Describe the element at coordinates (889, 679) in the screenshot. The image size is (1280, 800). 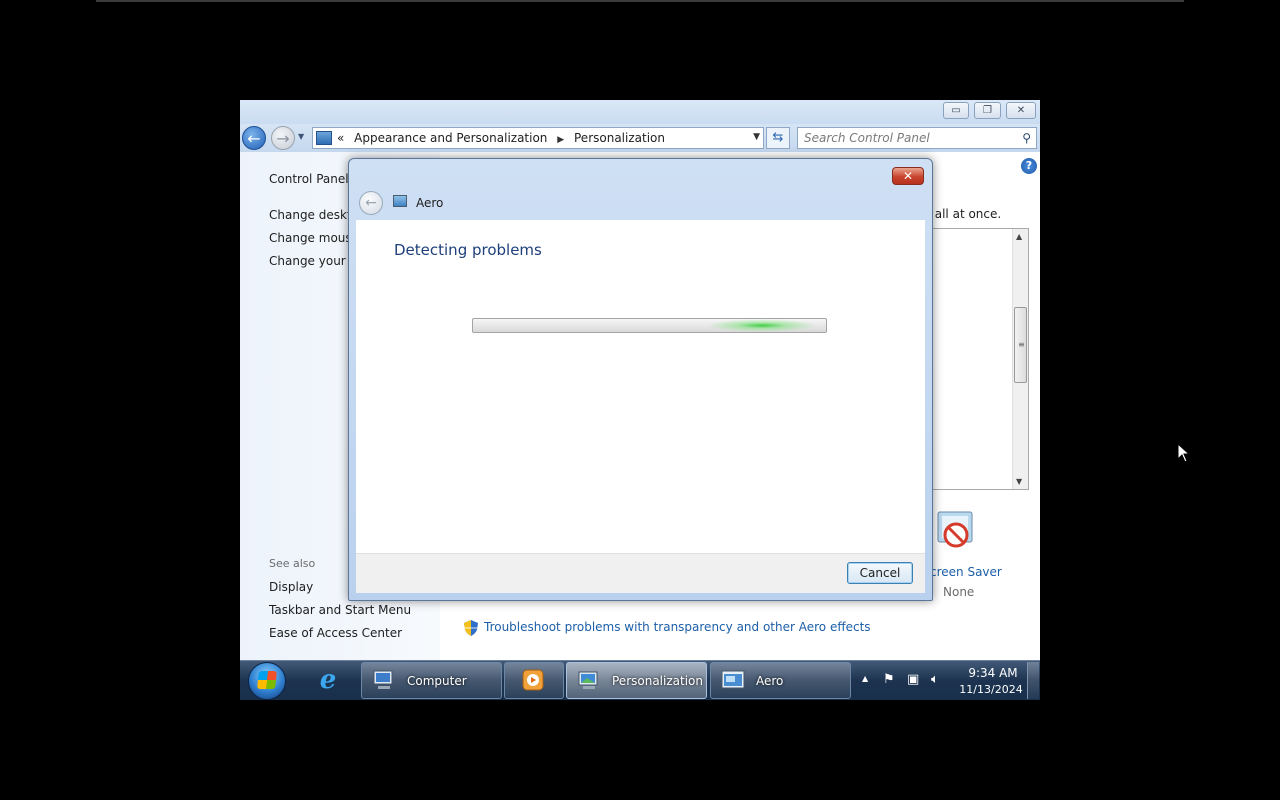
I see `action-center-flag-icon: ⚑` at that location.